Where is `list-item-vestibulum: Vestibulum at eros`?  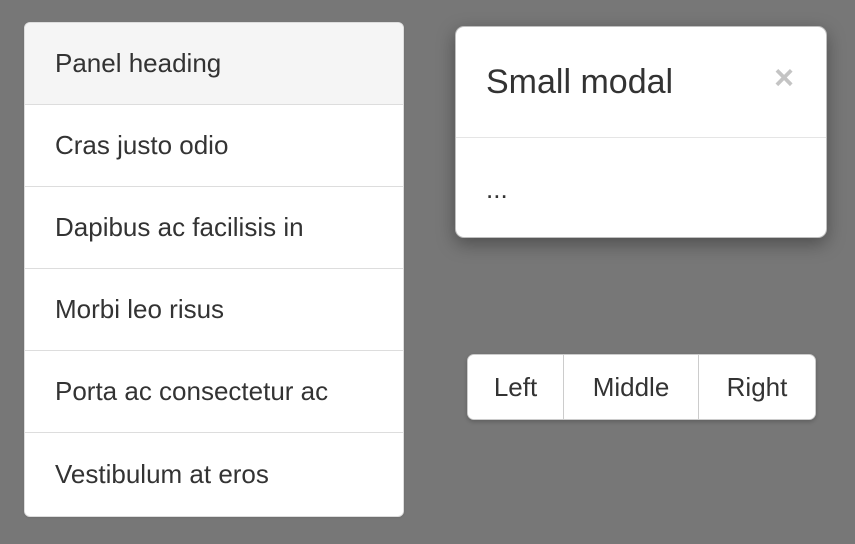
list-item-vestibulum: Vestibulum at eros is located at coordinates (214, 474).